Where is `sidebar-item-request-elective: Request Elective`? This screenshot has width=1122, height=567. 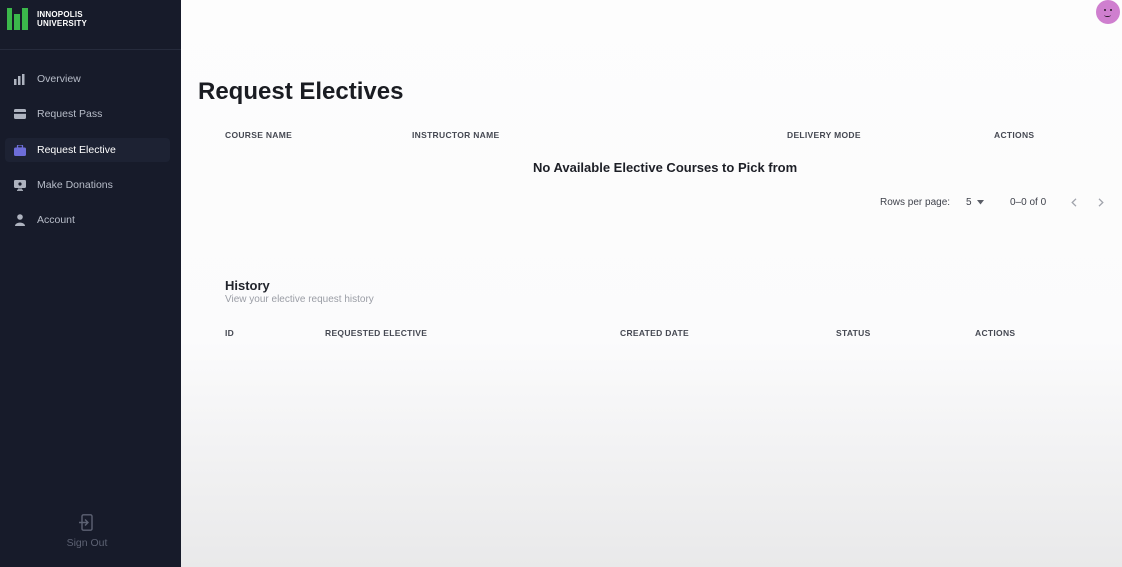
sidebar-item-request-elective: Request Elective is located at coordinates (87, 150).